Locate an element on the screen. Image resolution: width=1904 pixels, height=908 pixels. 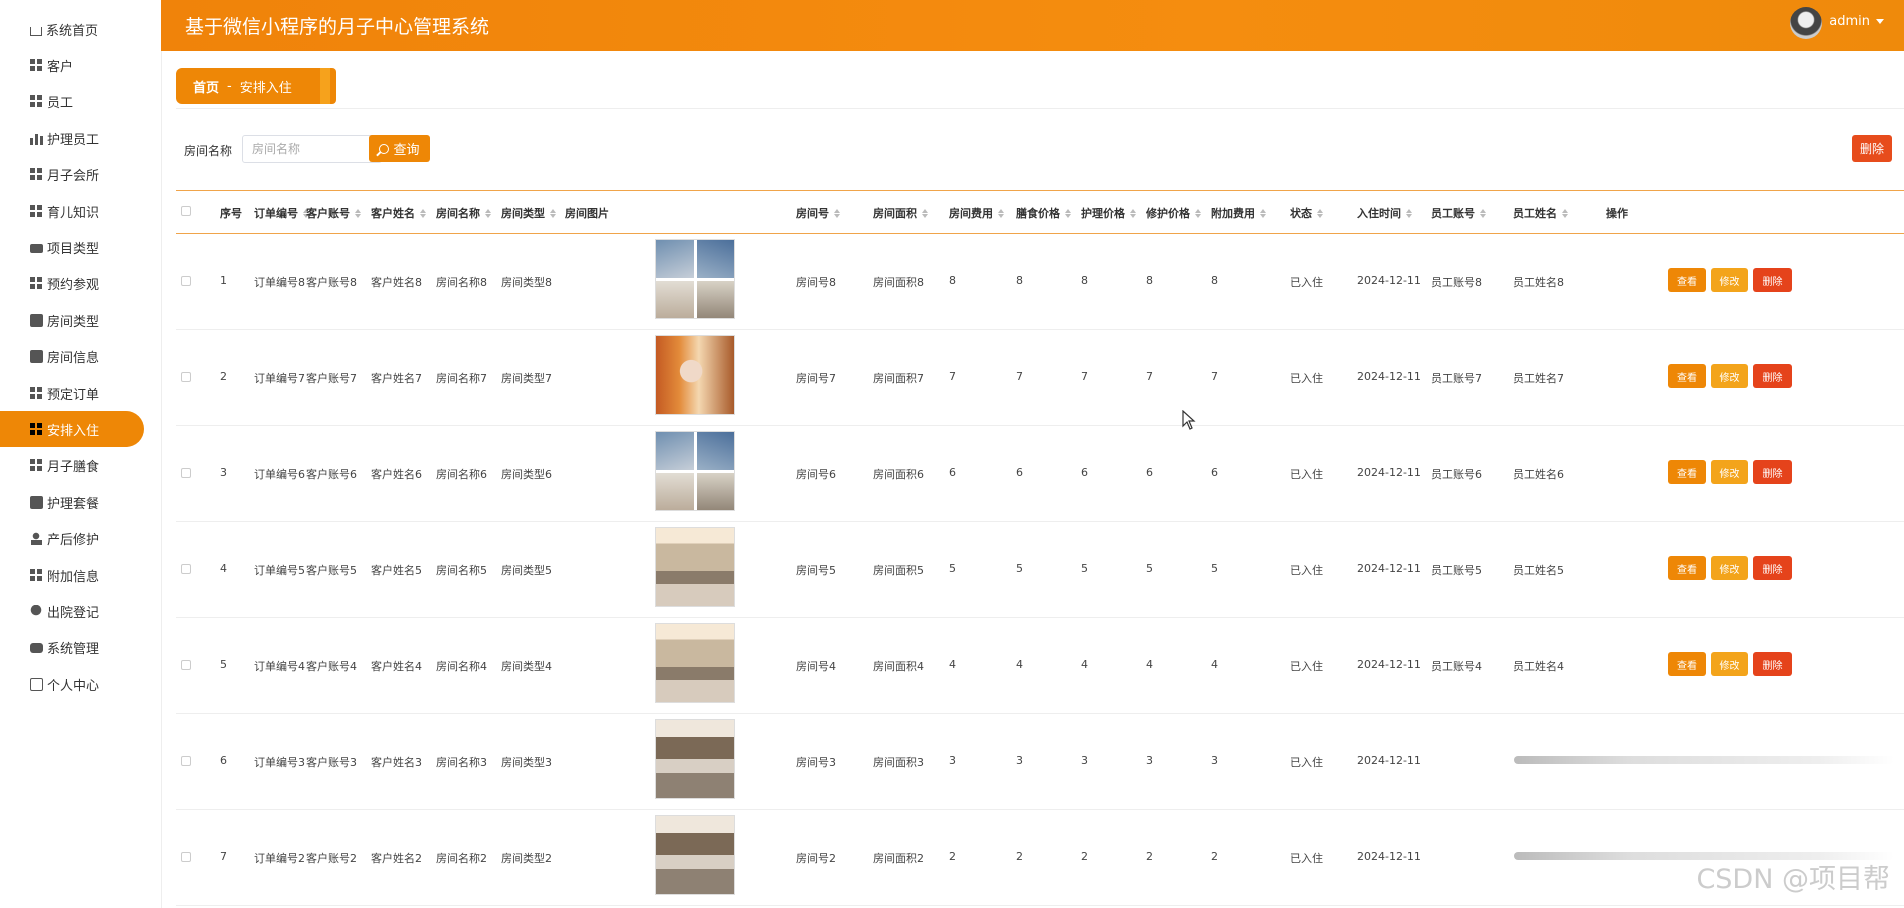
cell-care: 7 is located at coordinates (1084, 376).